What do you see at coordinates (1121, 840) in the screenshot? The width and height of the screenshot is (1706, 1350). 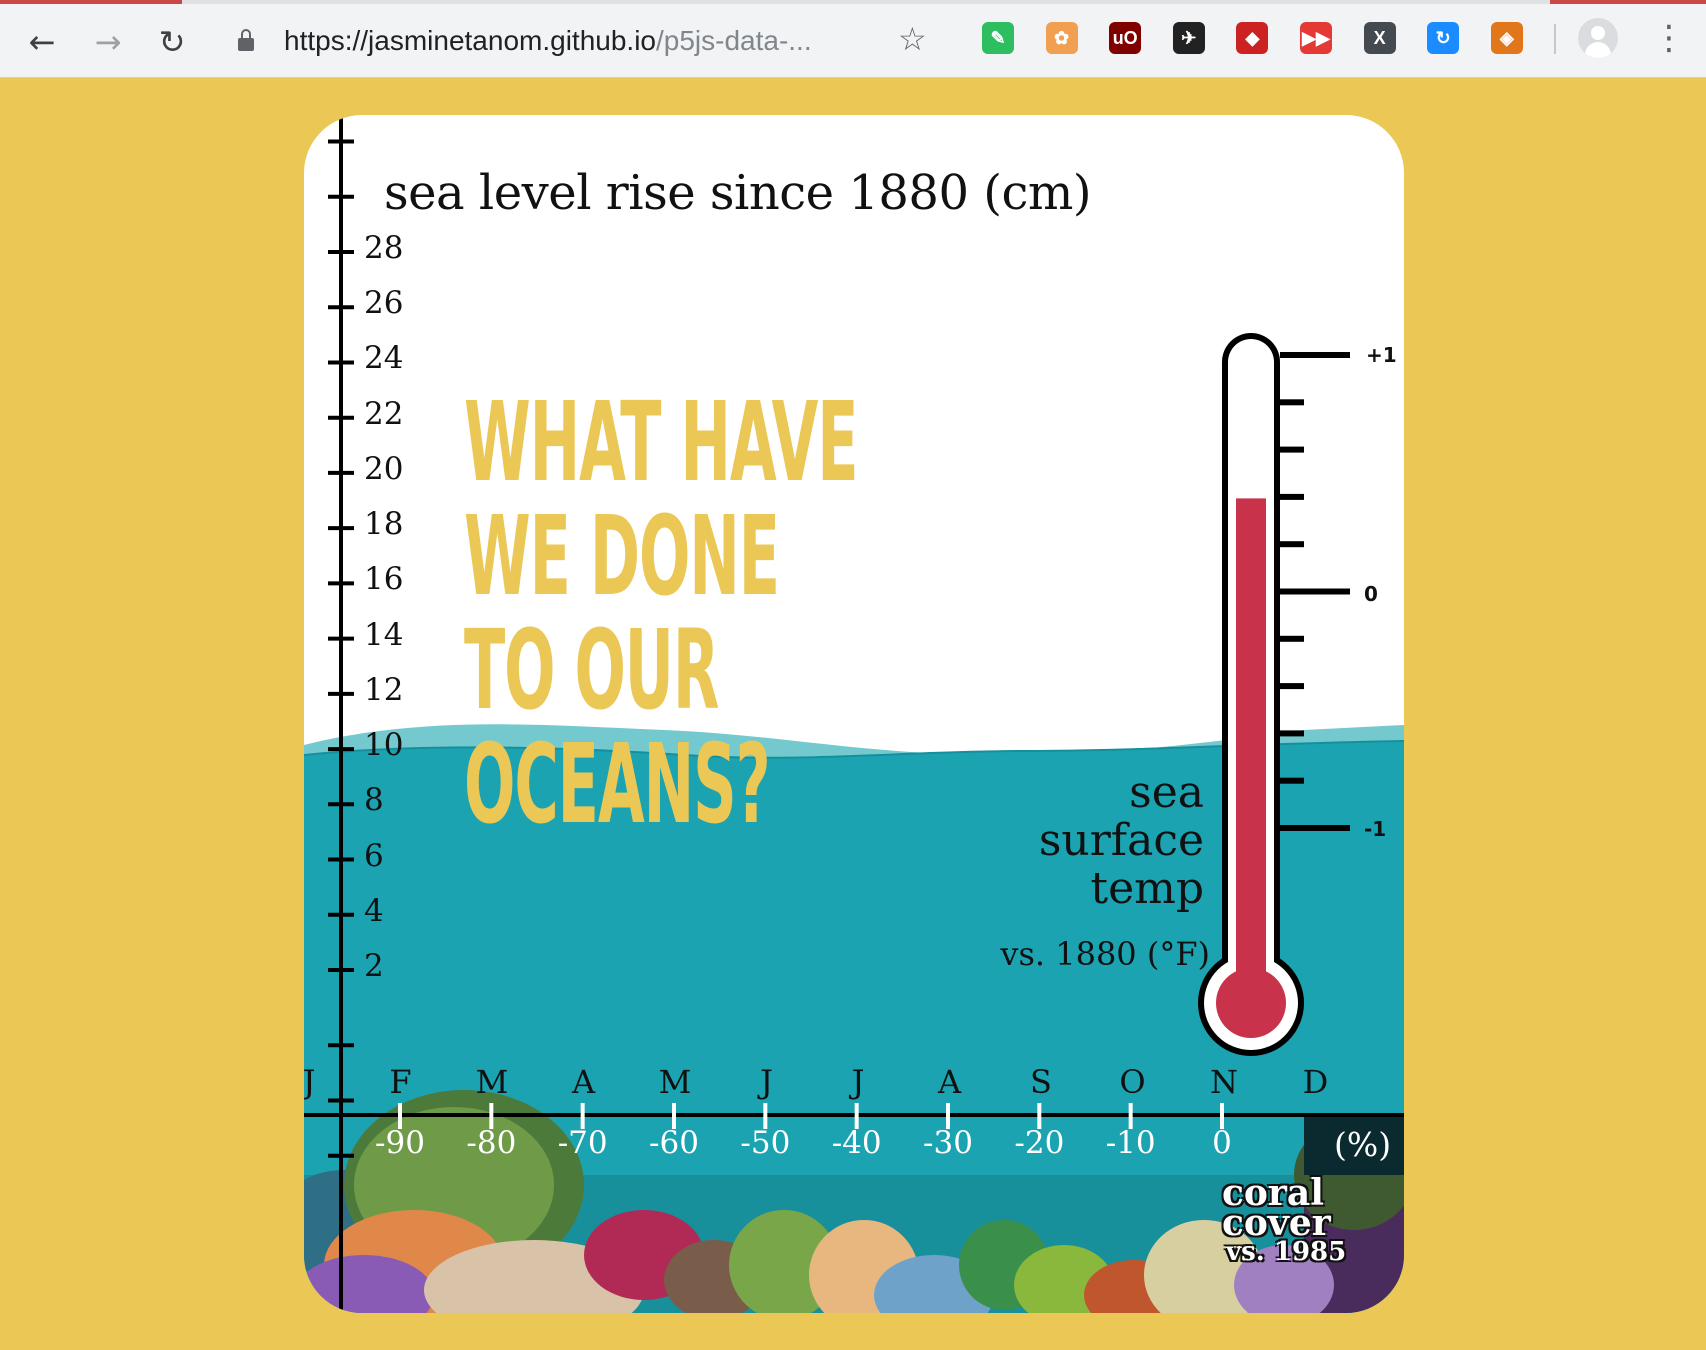 I see `thermo-label-surface: surface` at bounding box center [1121, 840].